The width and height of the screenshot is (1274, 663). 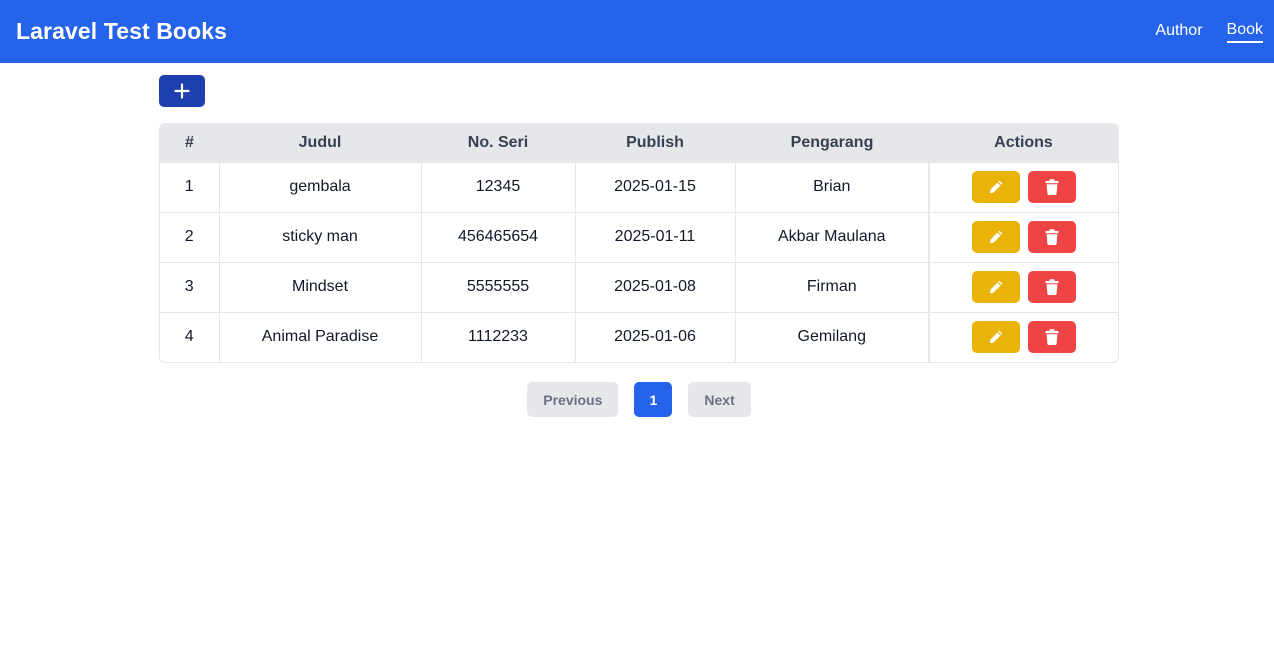 What do you see at coordinates (320, 336) in the screenshot?
I see `cell-judul: Animal Paradise` at bounding box center [320, 336].